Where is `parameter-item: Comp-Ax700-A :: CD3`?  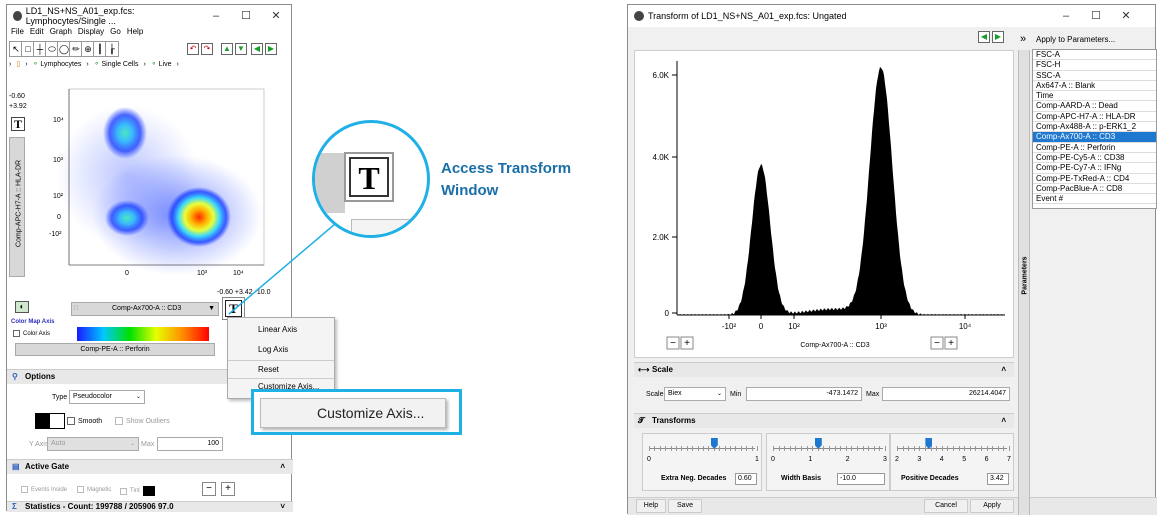 parameter-item: Comp-Ax700-A :: CD3 is located at coordinates (1094, 137).